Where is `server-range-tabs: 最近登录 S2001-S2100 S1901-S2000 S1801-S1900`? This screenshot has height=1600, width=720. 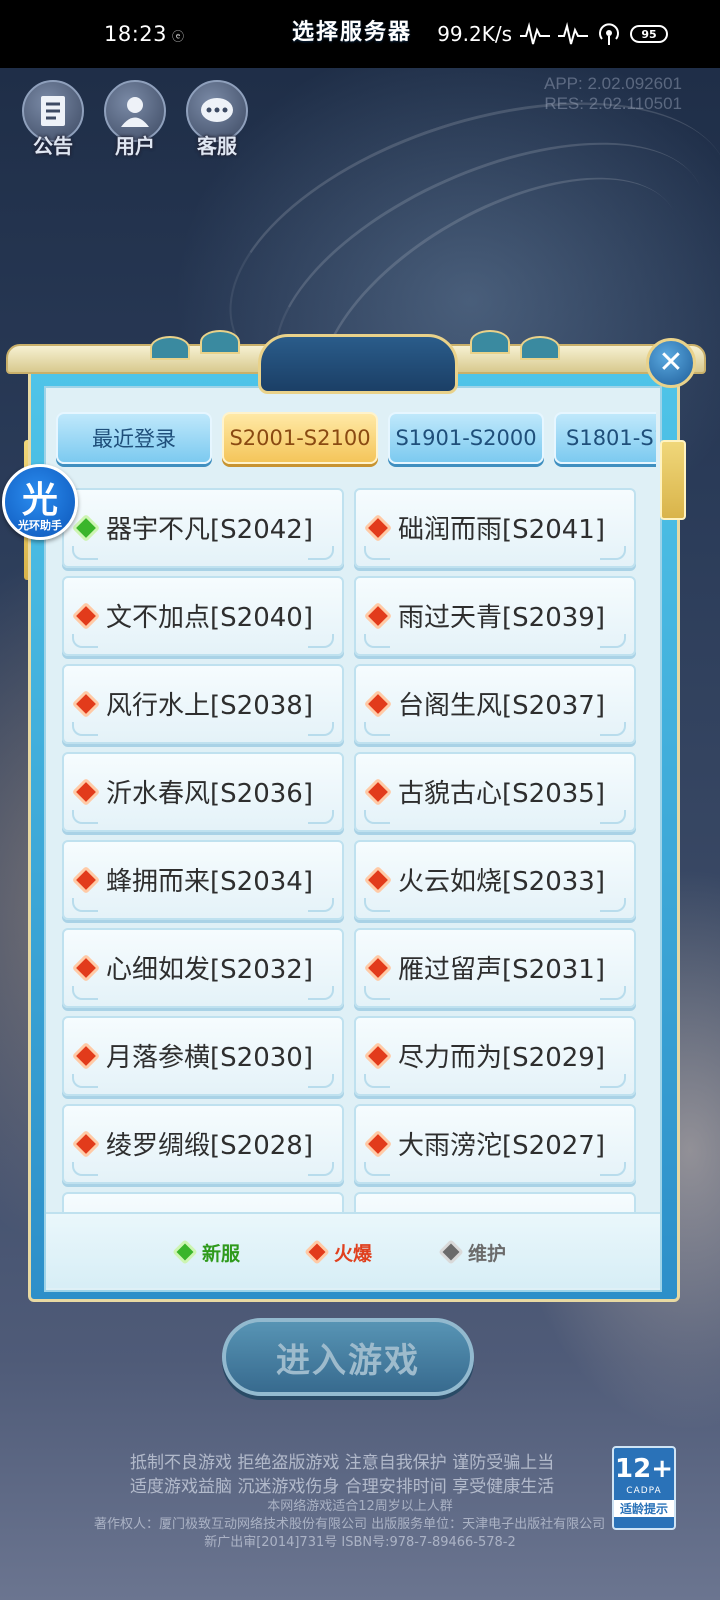
server-range-tabs: 最近登录 S2001-S2100 S1901-S2000 S1801-S1900 is located at coordinates (356, 440).